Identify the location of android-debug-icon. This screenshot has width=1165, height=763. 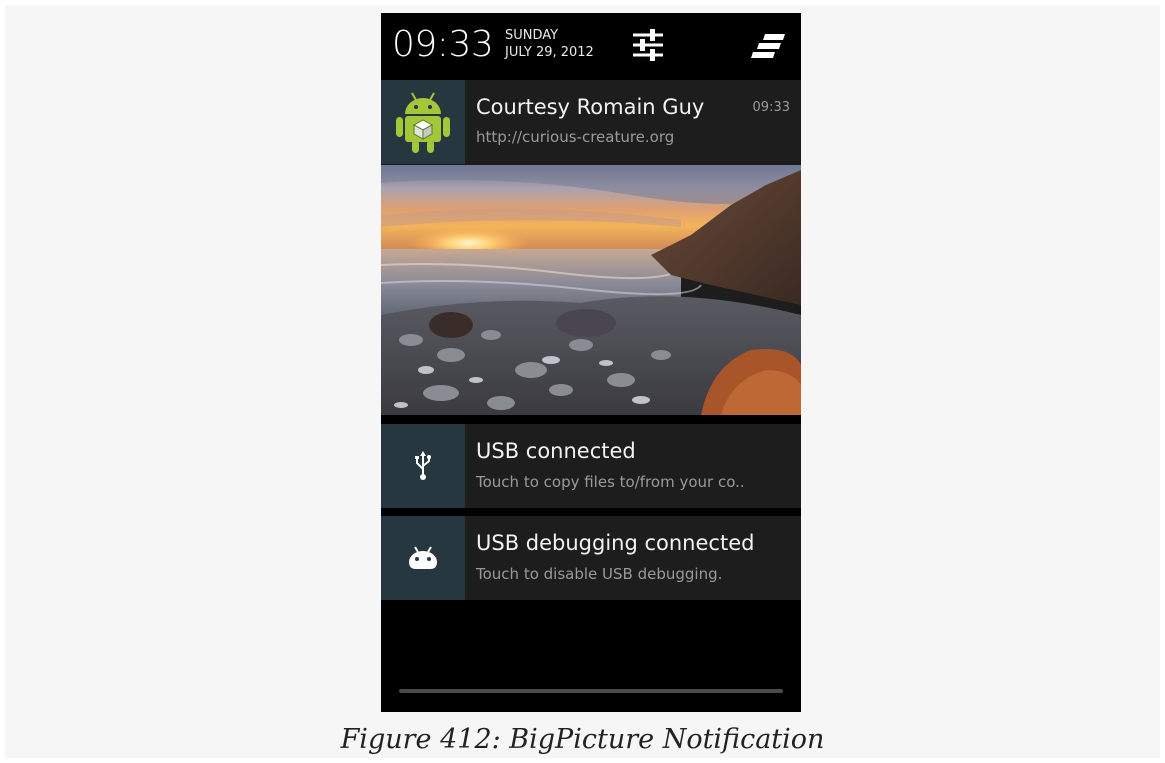
(423, 557).